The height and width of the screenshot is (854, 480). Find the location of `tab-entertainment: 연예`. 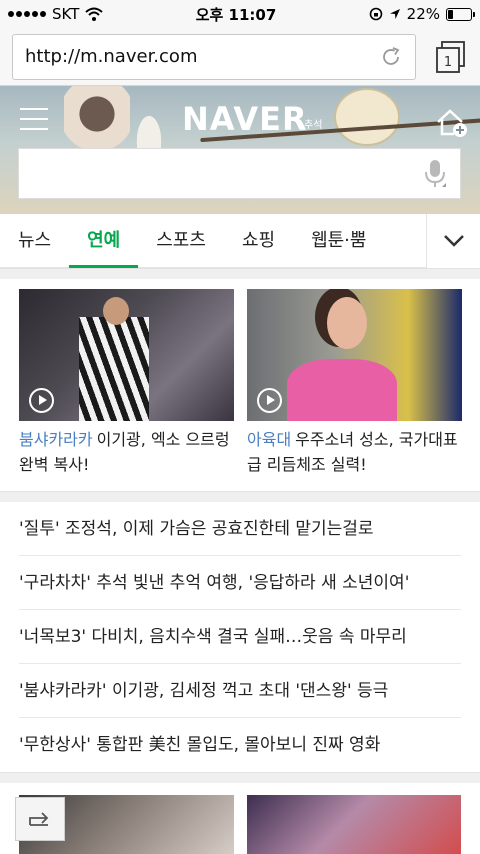

tab-entertainment: 연예 is located at coordinates (104, 241).